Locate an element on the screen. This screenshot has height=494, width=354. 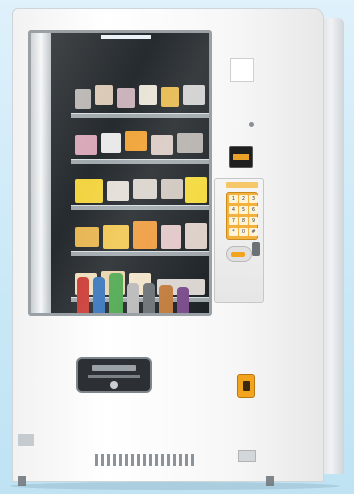
keypad-key: 8 is located at coordinates (243, 221).